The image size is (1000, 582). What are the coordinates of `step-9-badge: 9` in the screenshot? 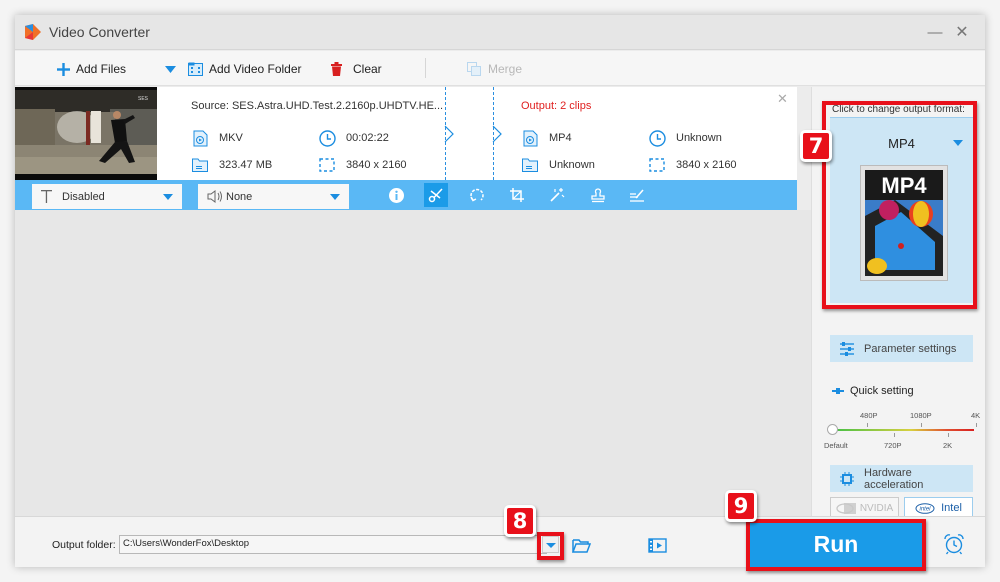 It's located at (741, 506).